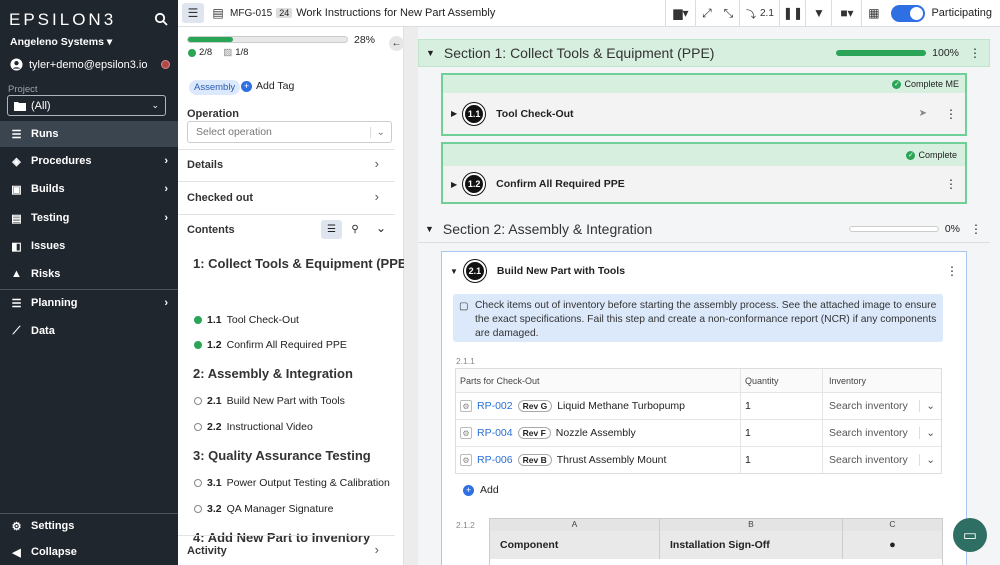 This screenshot has width=1000, height=565. What do you see at coordinates (300, 263) in the screenshot?
I see `toc-section: 1: Collect Tools & Equipment (PPE` at bounding box center [300, 263].